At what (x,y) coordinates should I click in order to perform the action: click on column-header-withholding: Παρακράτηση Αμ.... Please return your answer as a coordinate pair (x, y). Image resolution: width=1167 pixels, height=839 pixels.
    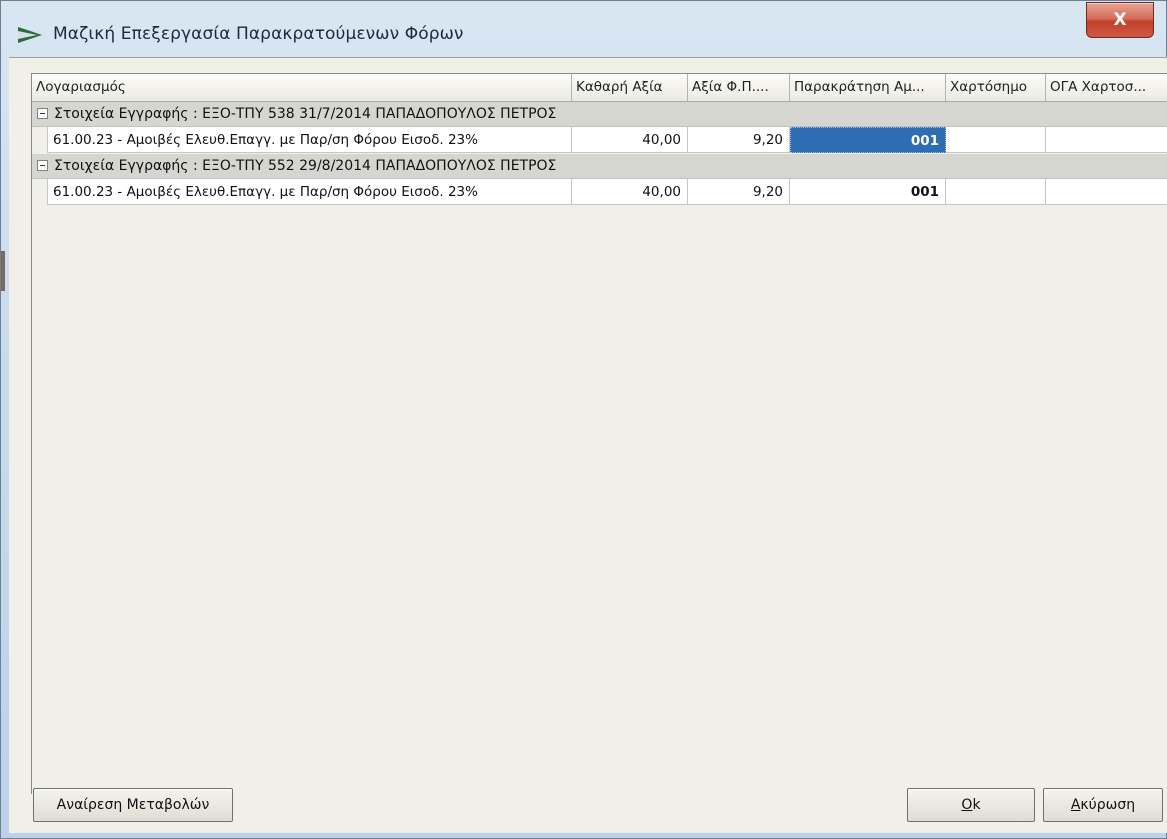
    Looking at the image, I should click on (868, 87).